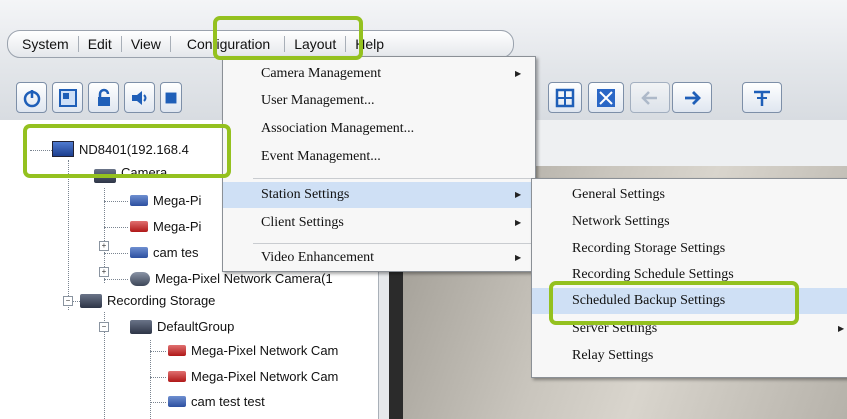 The width and height of the screenshot is (847, 419). Describe the element at coordinates (621, 221) in the screenshot. I see `menu-item-label: Network Settings` at that location.